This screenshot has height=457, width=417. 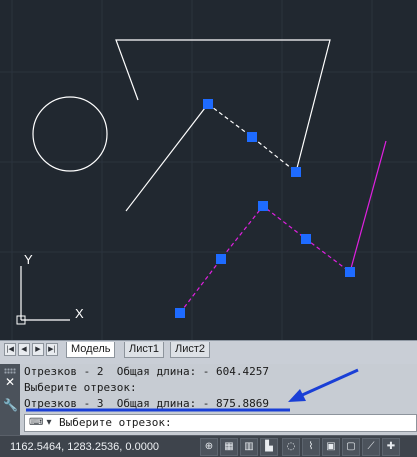 What do you see at coordinates (351, 447) in the screenshot?
I see `dyn-icon: ▢` at bounding box center [351, 447].